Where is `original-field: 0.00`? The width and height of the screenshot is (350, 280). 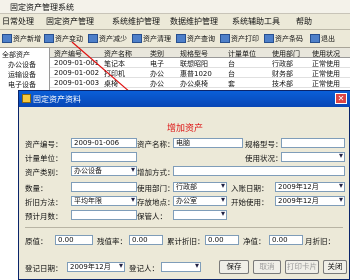 original-field: 0.00 is located at coordinates (74, 240).